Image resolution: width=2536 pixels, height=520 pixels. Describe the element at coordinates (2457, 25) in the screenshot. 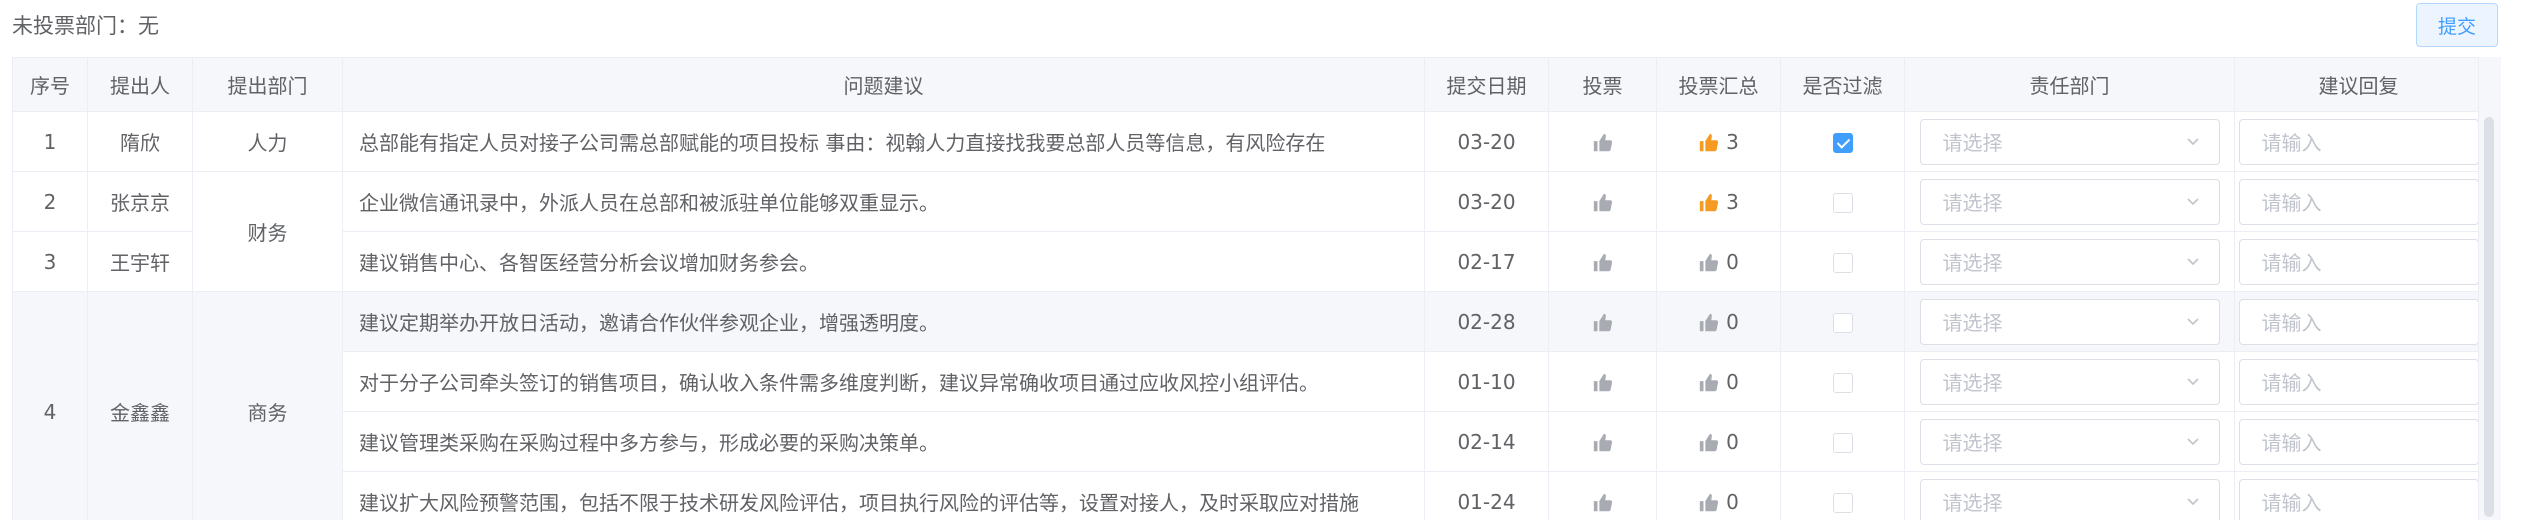

I see `submit-button: 提交` at that location.